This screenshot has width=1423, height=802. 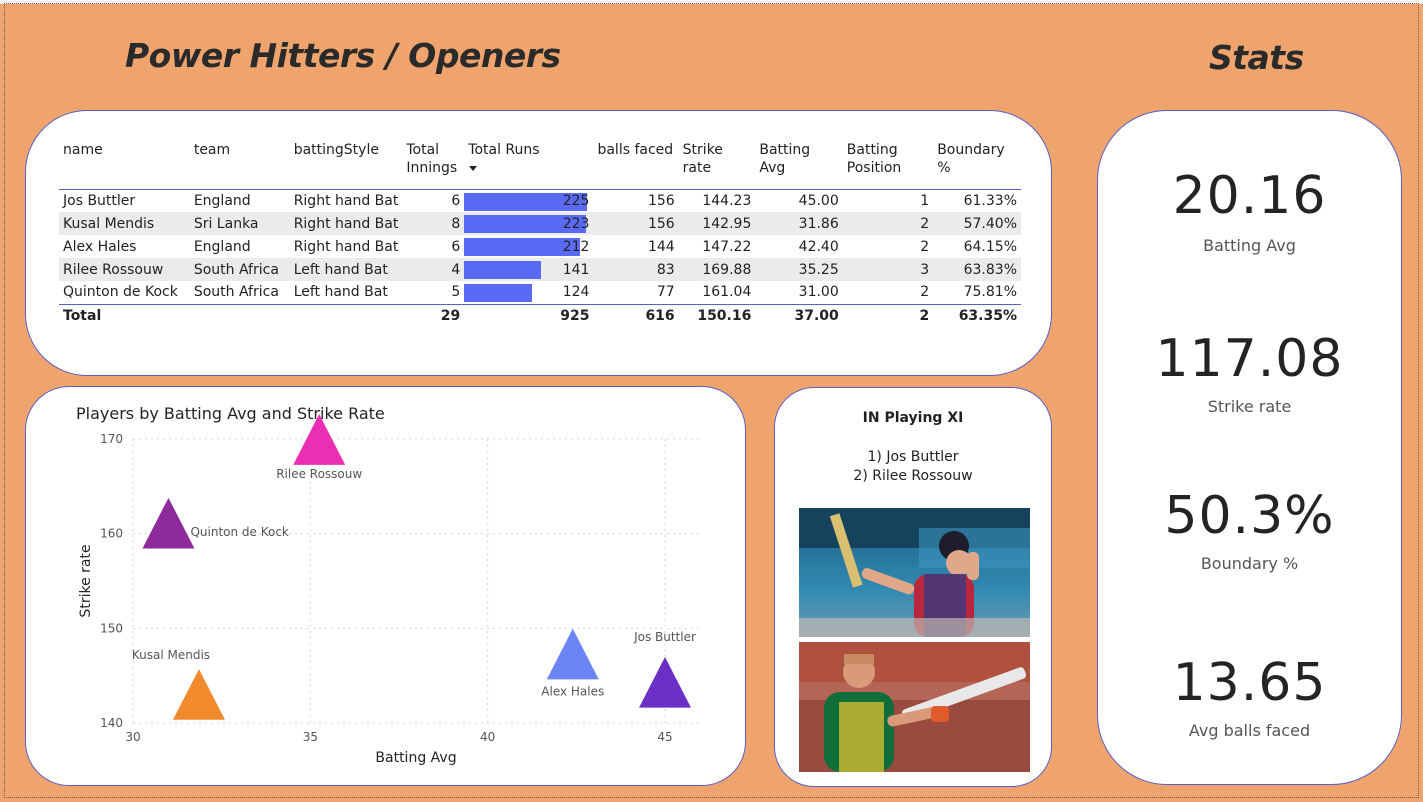 I want to click on stat-value-avg-balls-faced: 13.65, so click(x=1249, y=683).